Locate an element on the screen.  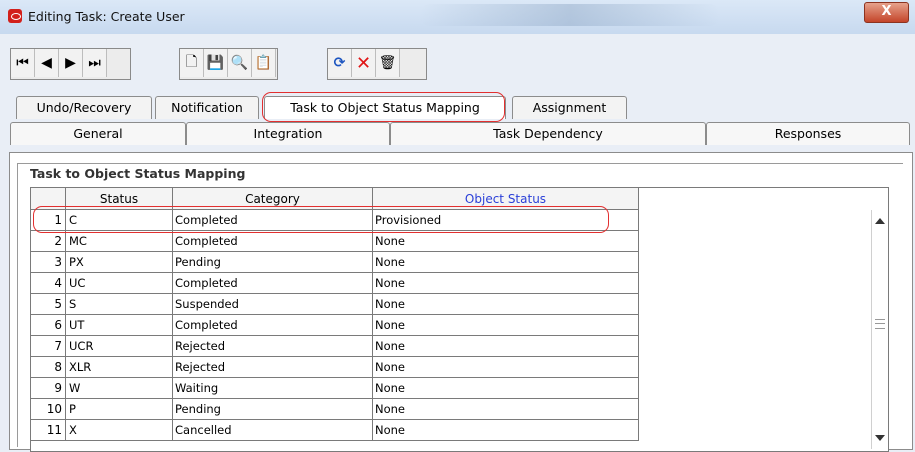
table-row: 7 UCR Rejected None is located at coordinates (335, 346).